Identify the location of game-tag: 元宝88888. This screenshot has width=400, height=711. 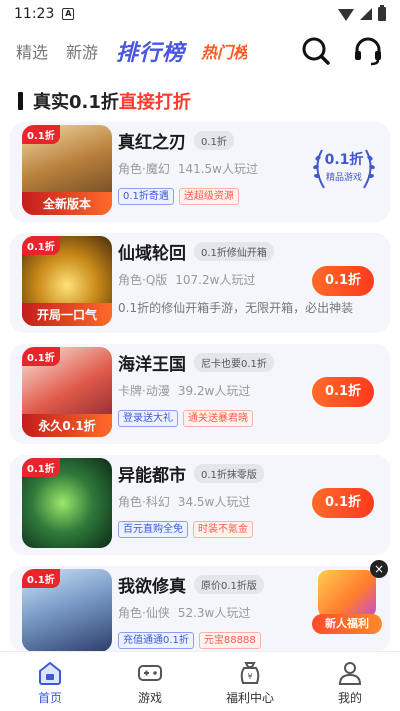
(229, 640).